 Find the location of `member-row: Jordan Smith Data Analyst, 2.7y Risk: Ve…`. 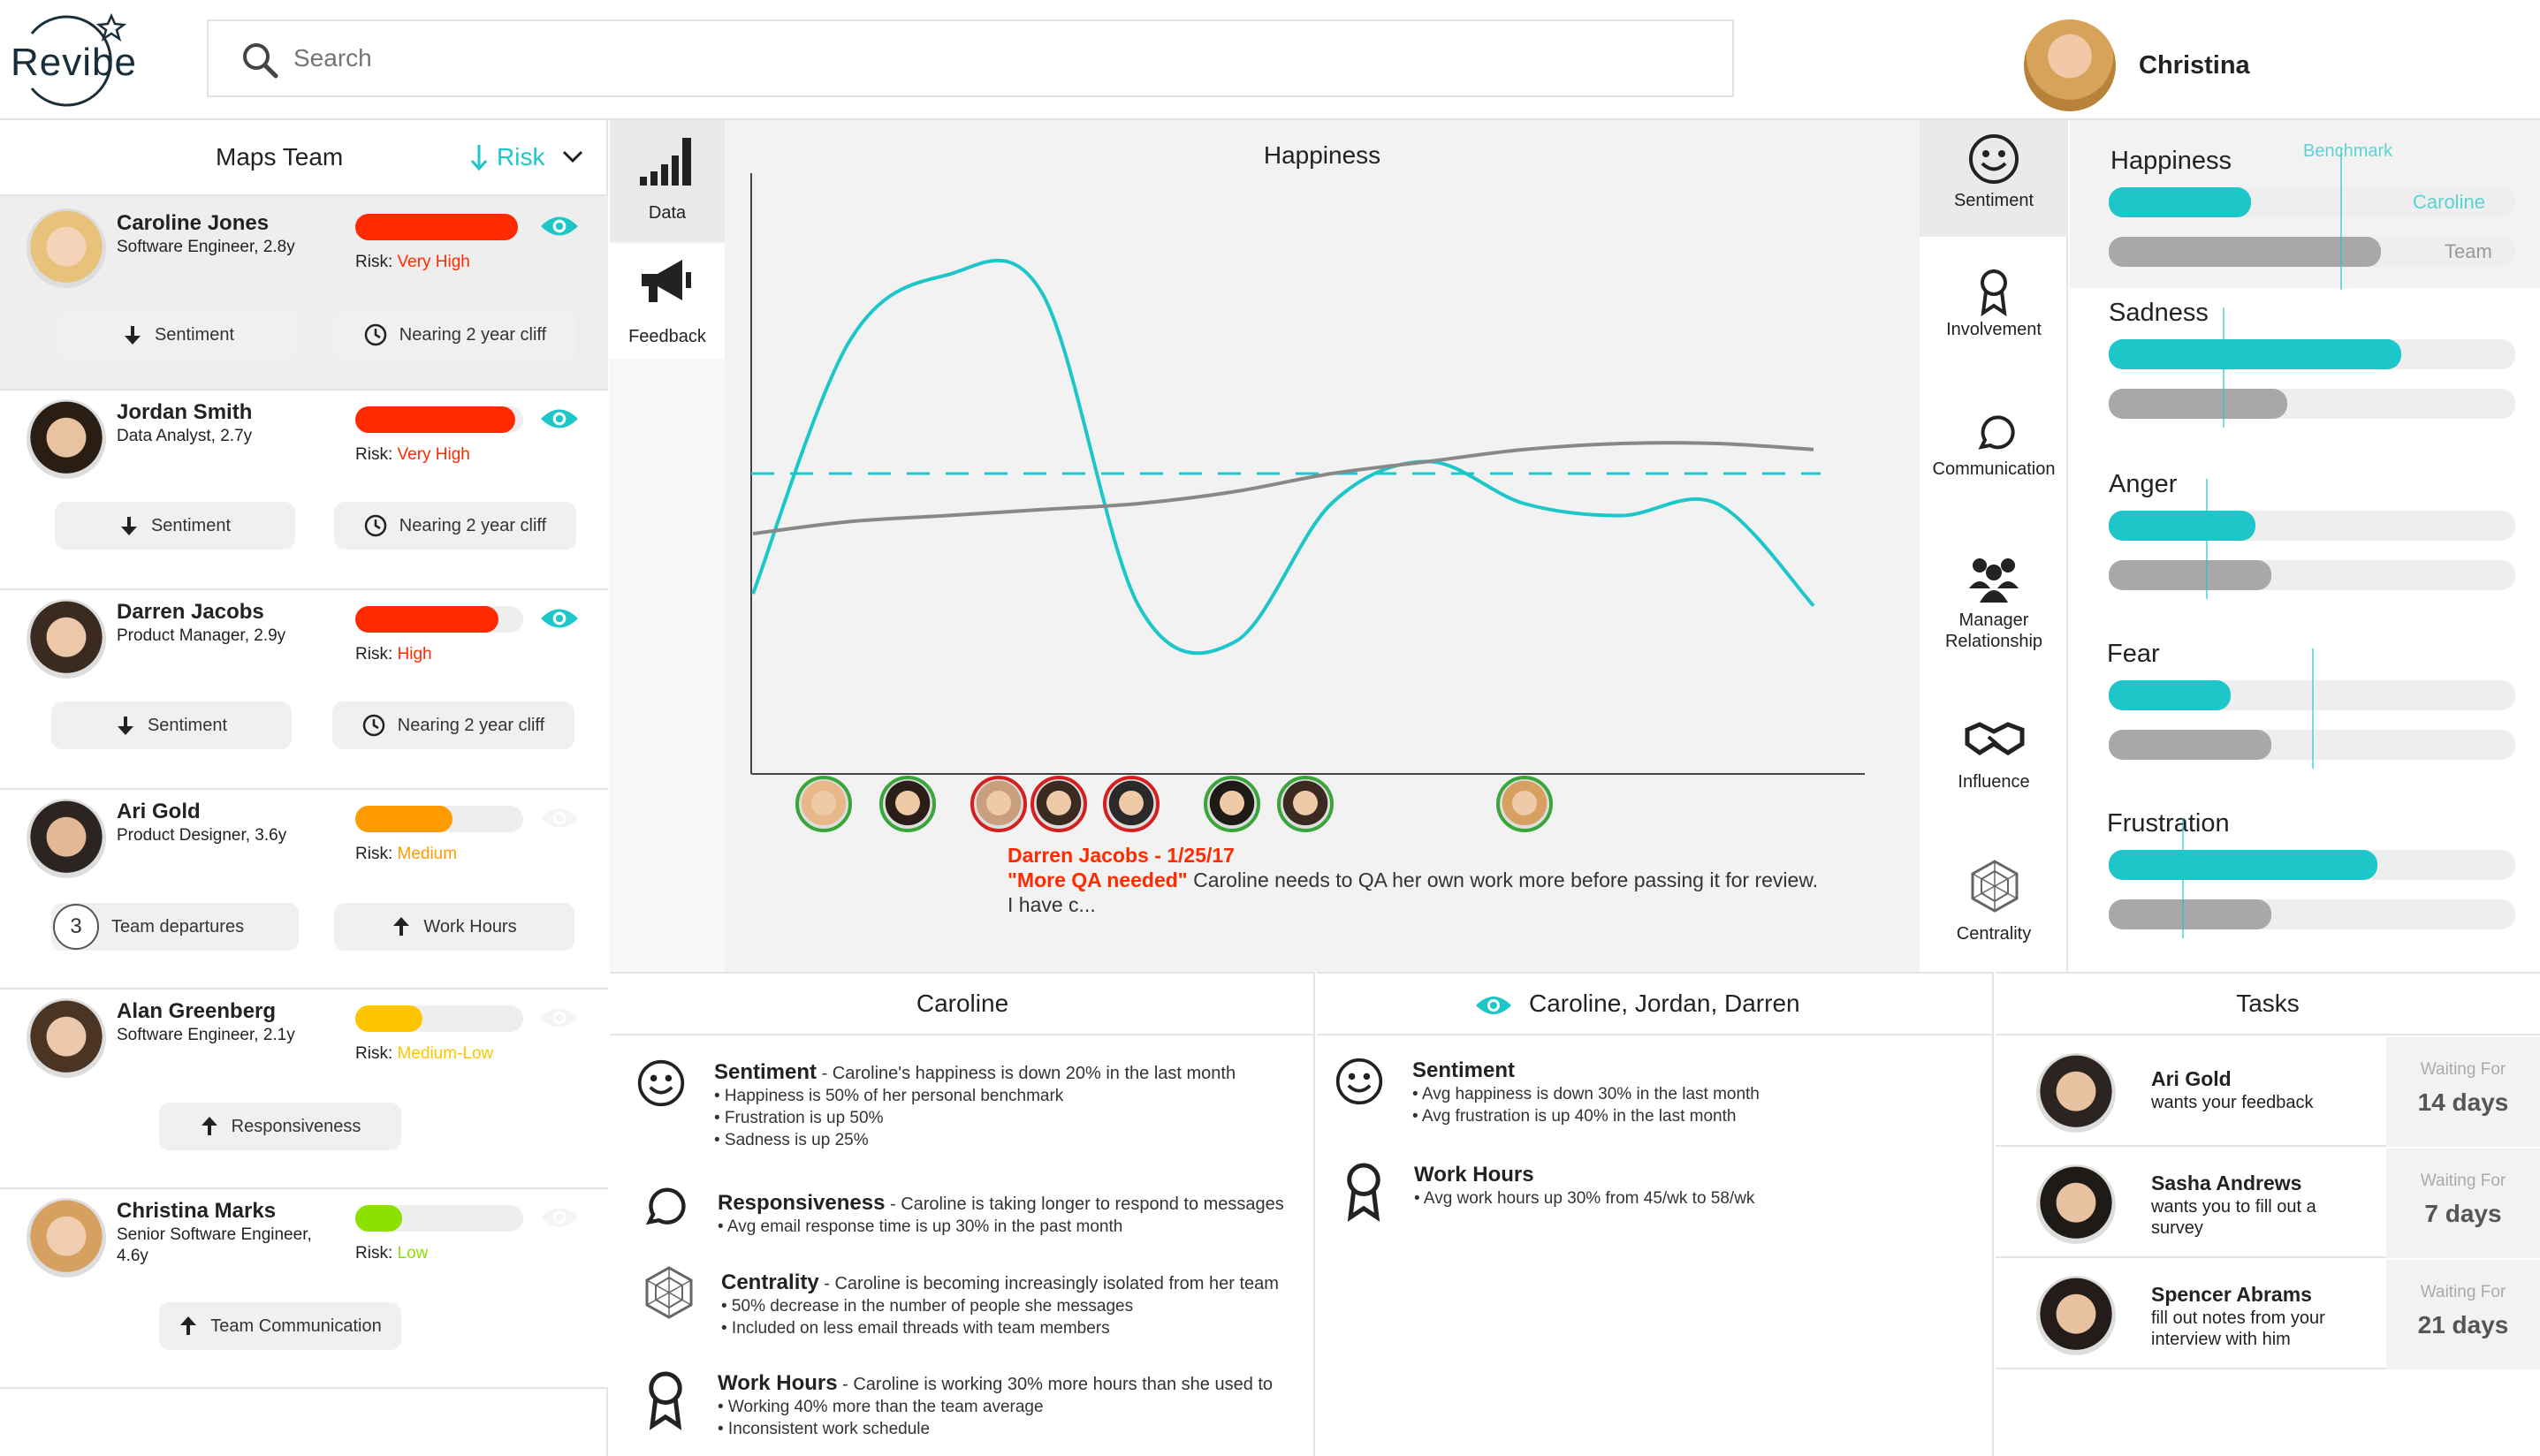

member-row: Jordan Smith Data Analyst, 2.7y Risk: Ve… is located at coordinates (304, 490).